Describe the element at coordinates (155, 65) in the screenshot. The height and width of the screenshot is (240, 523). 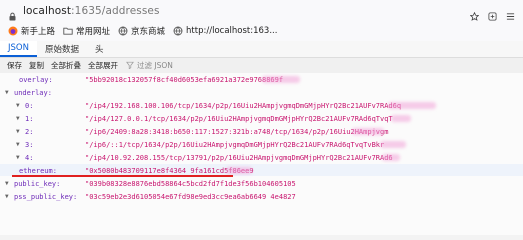
I see `filter-placeholder: 过滤 JSON` at that location.